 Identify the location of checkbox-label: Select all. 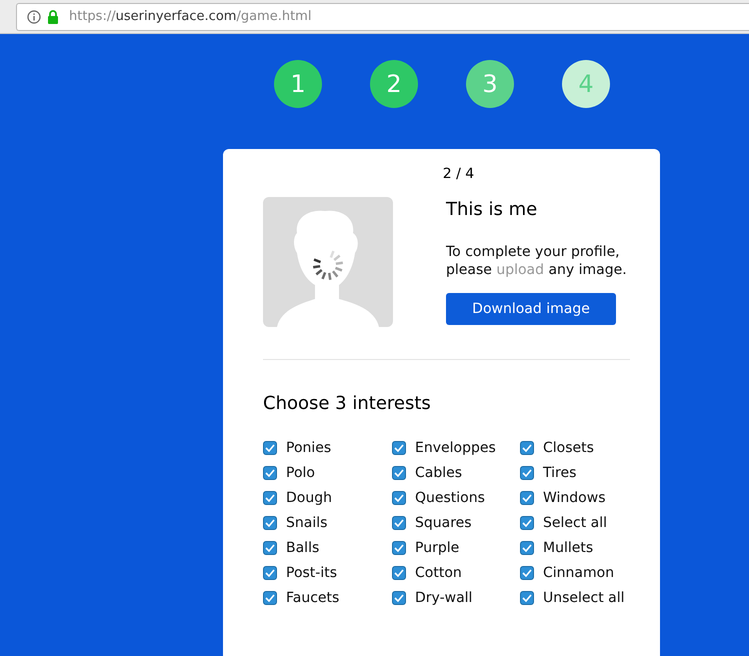
(575, 523).